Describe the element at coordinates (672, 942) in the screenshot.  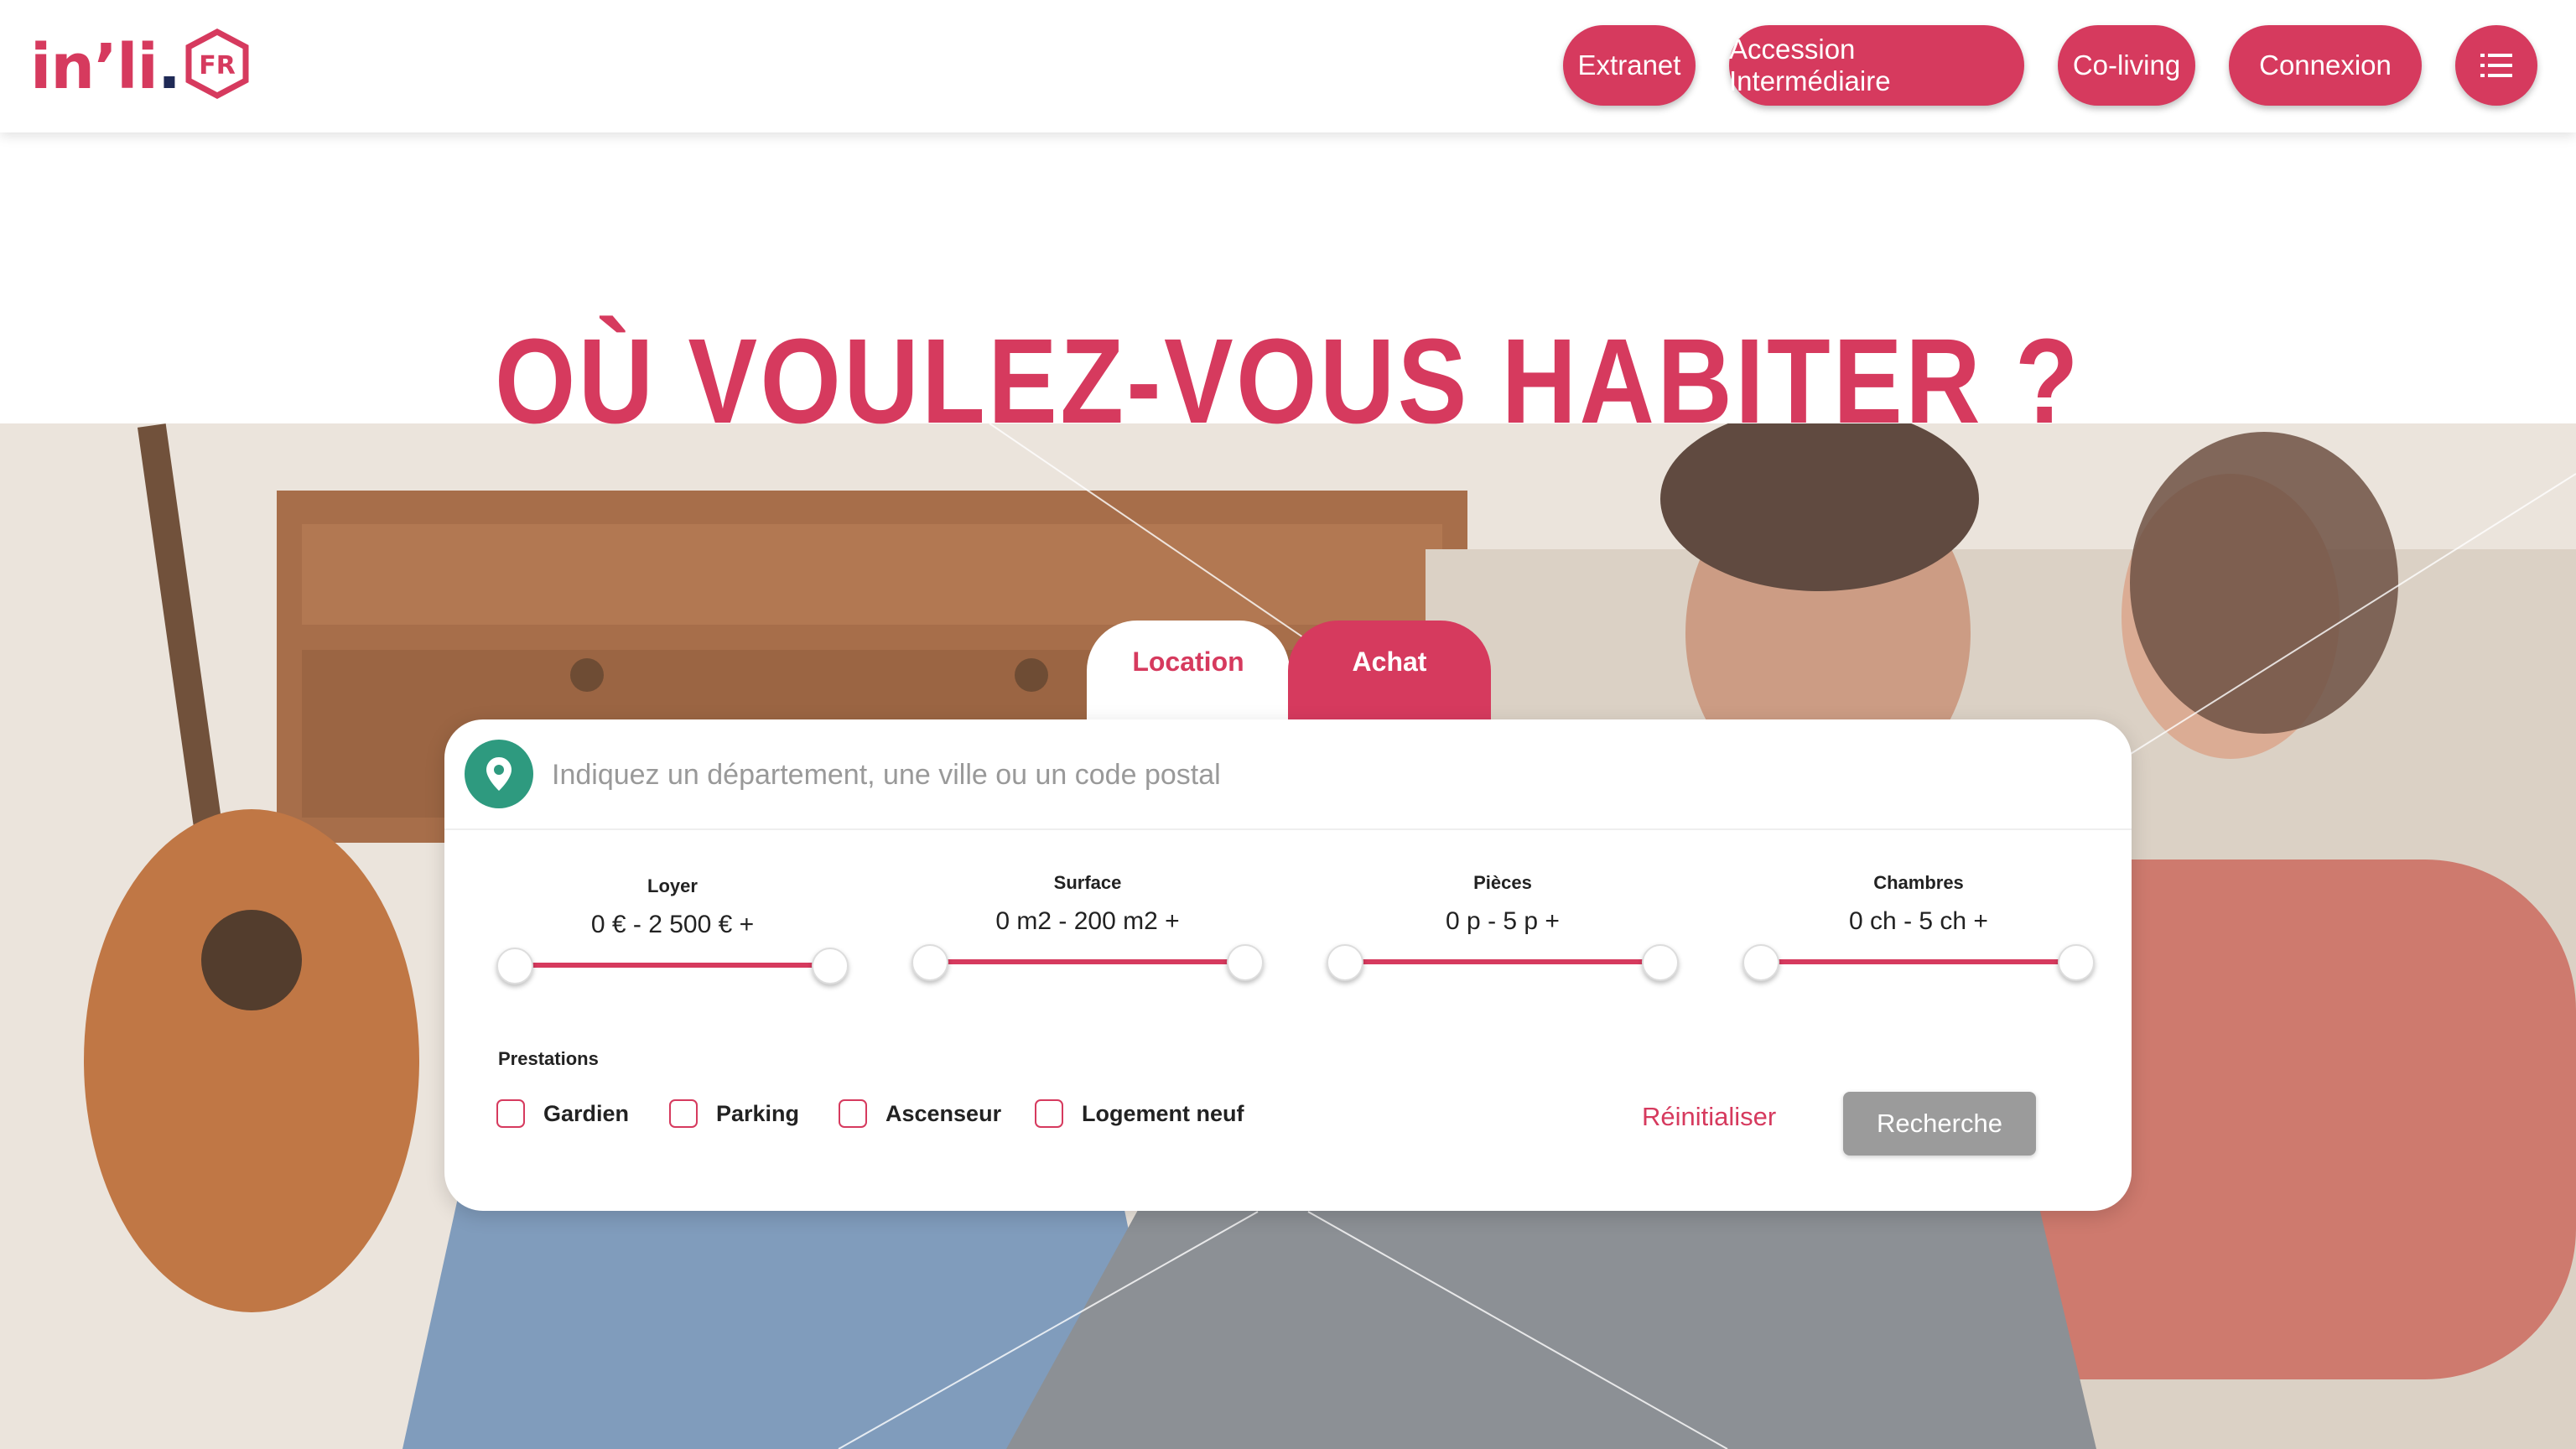
I see `filter-loyer: Loyer 0 € - 2 500 € +` at that location.